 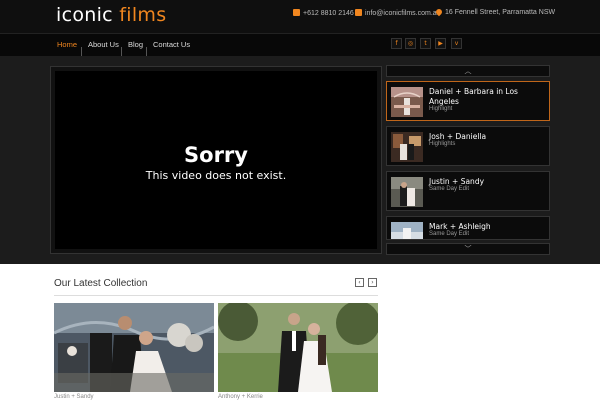 I want to click on contact-email: info@iconicfilms.com.au, so click(x=398, y=13).